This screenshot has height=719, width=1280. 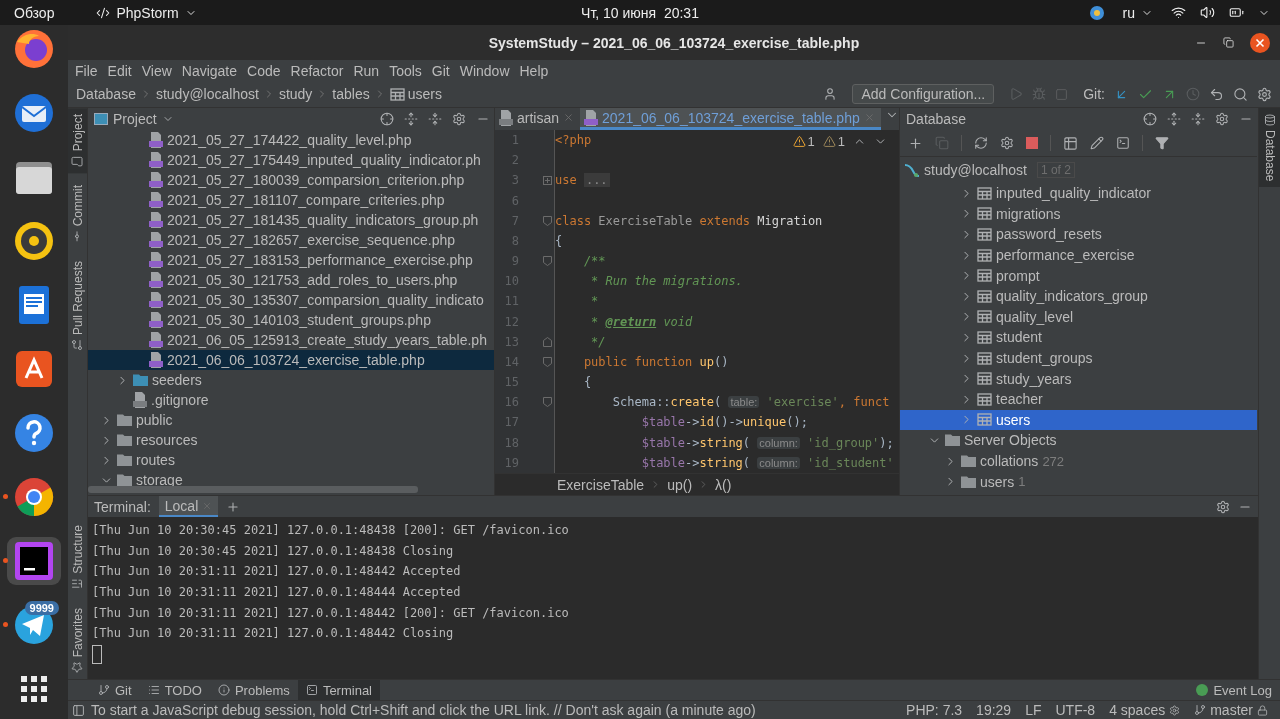 What do you see at coordinates (119, 70) in the screenshot?
I see `menu-item: Edit` at bounding box center [119, 70].